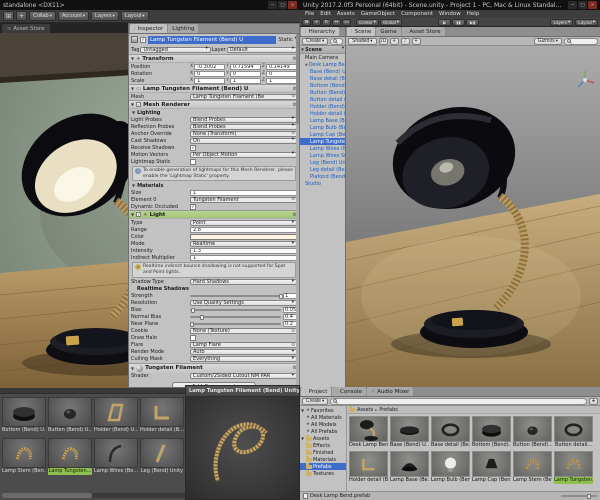  What do you see at coordinates (322, 113) in the screenshot?
I see `hierarchy-item: Holder detail (Bend) Unity` at bounding box center [322, 113].